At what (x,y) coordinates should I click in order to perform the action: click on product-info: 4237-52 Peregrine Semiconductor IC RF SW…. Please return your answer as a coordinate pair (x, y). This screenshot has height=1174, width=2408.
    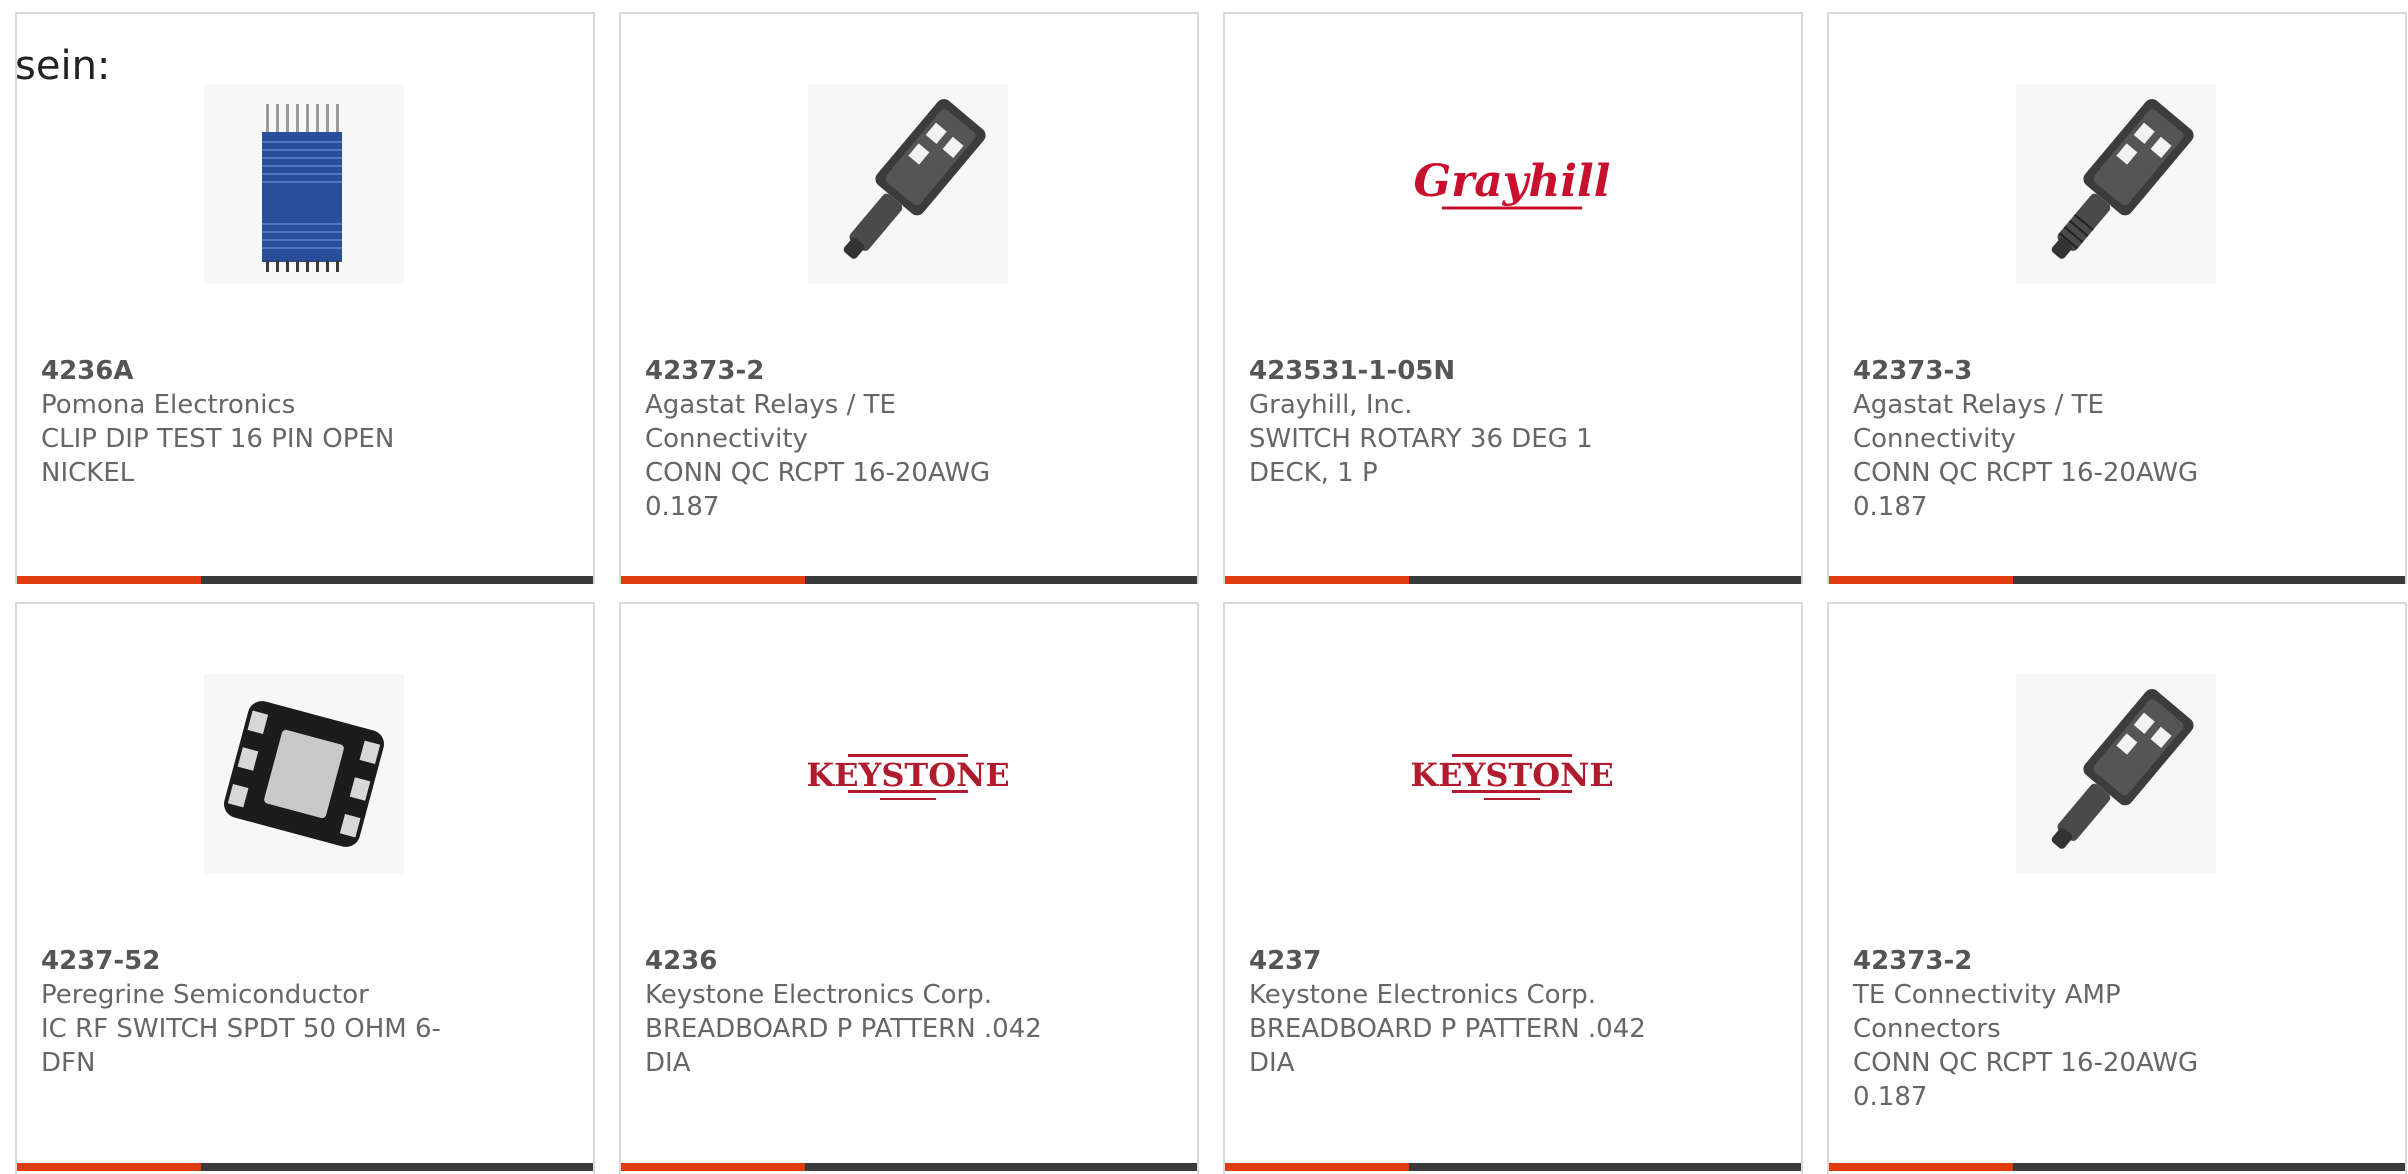
    Looking at the image, I should click on (251, 1012).